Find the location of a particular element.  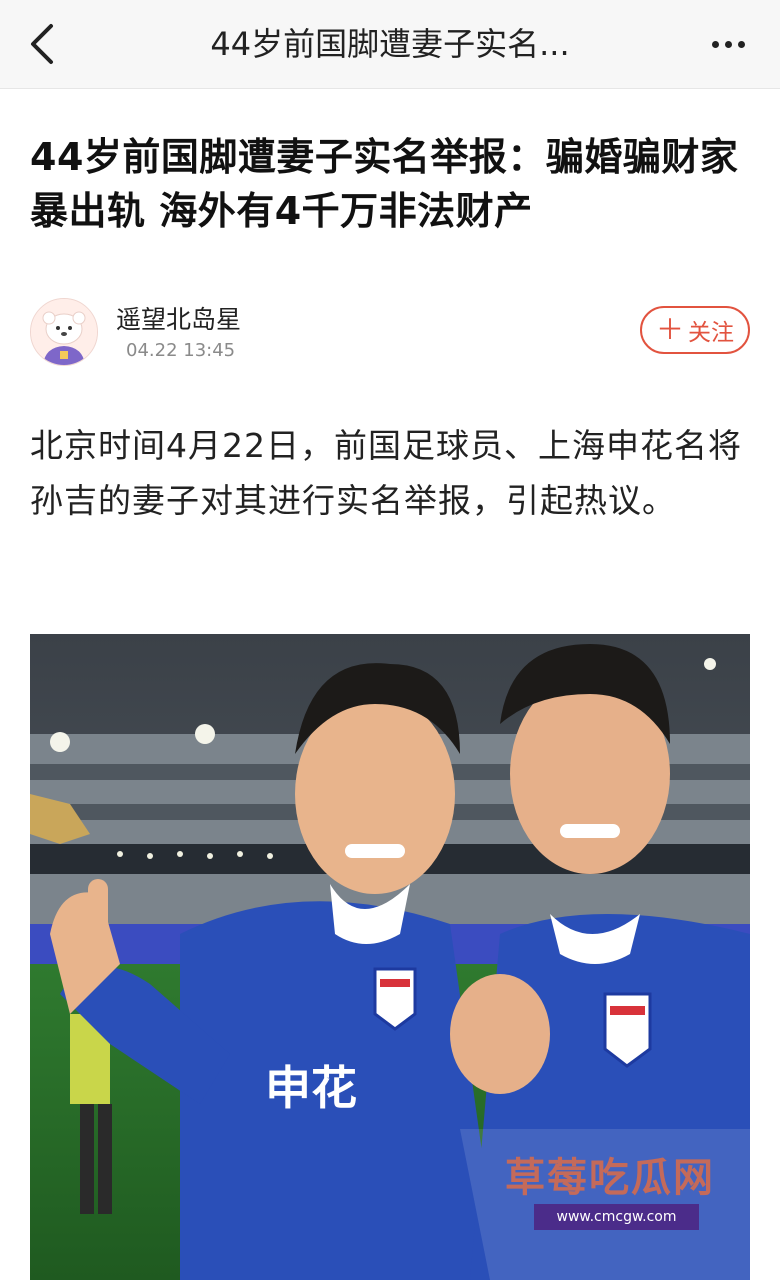

author-name: 遥望北岛星 is located at coordinates (178, 318).